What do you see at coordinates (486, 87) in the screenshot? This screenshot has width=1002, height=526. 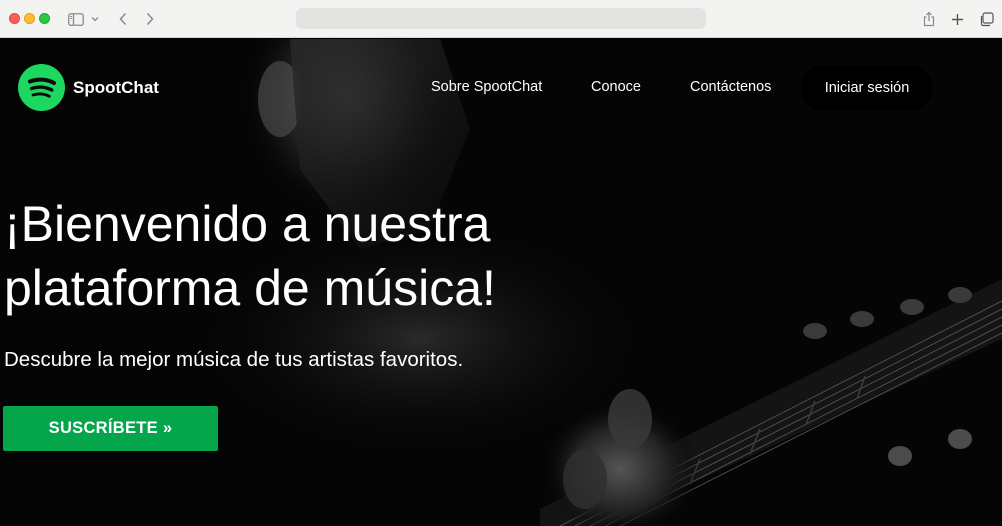 I see `nav-link-sobre-spootchat: Sobre SpootChat` at bounding box center [486, 87].